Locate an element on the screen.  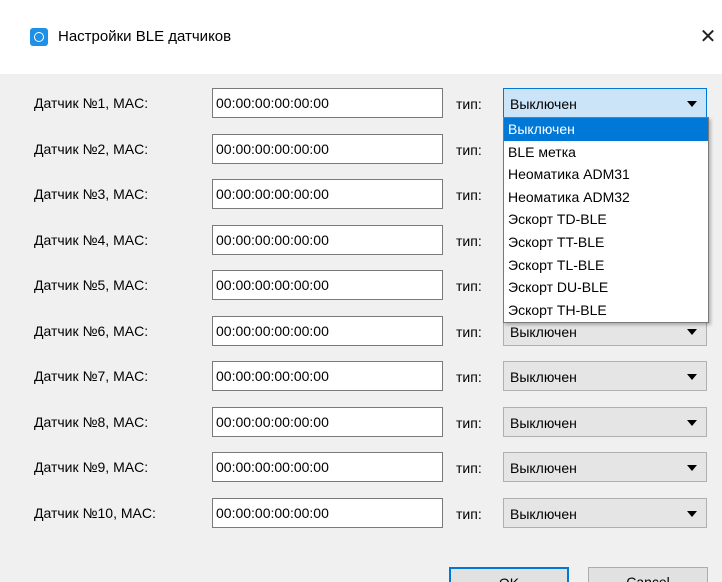
title-bar: Настройки BLE датчиков ✕ is located at coordinates (361, 37).